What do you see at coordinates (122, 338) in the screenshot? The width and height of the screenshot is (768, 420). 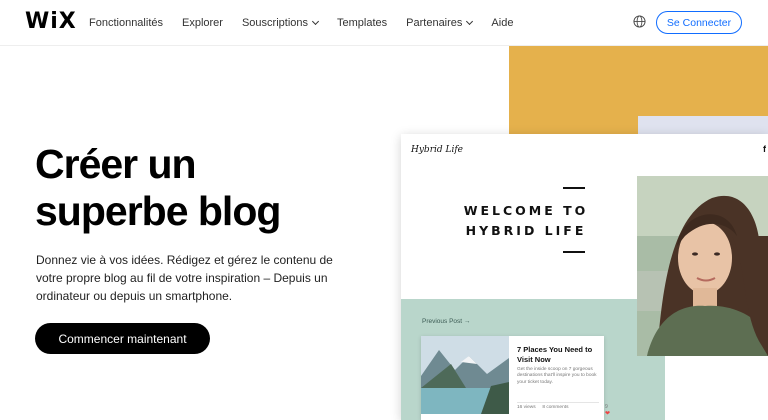 I see `start-now-button: Commencer maintenant` at bounding box center [122, 338].